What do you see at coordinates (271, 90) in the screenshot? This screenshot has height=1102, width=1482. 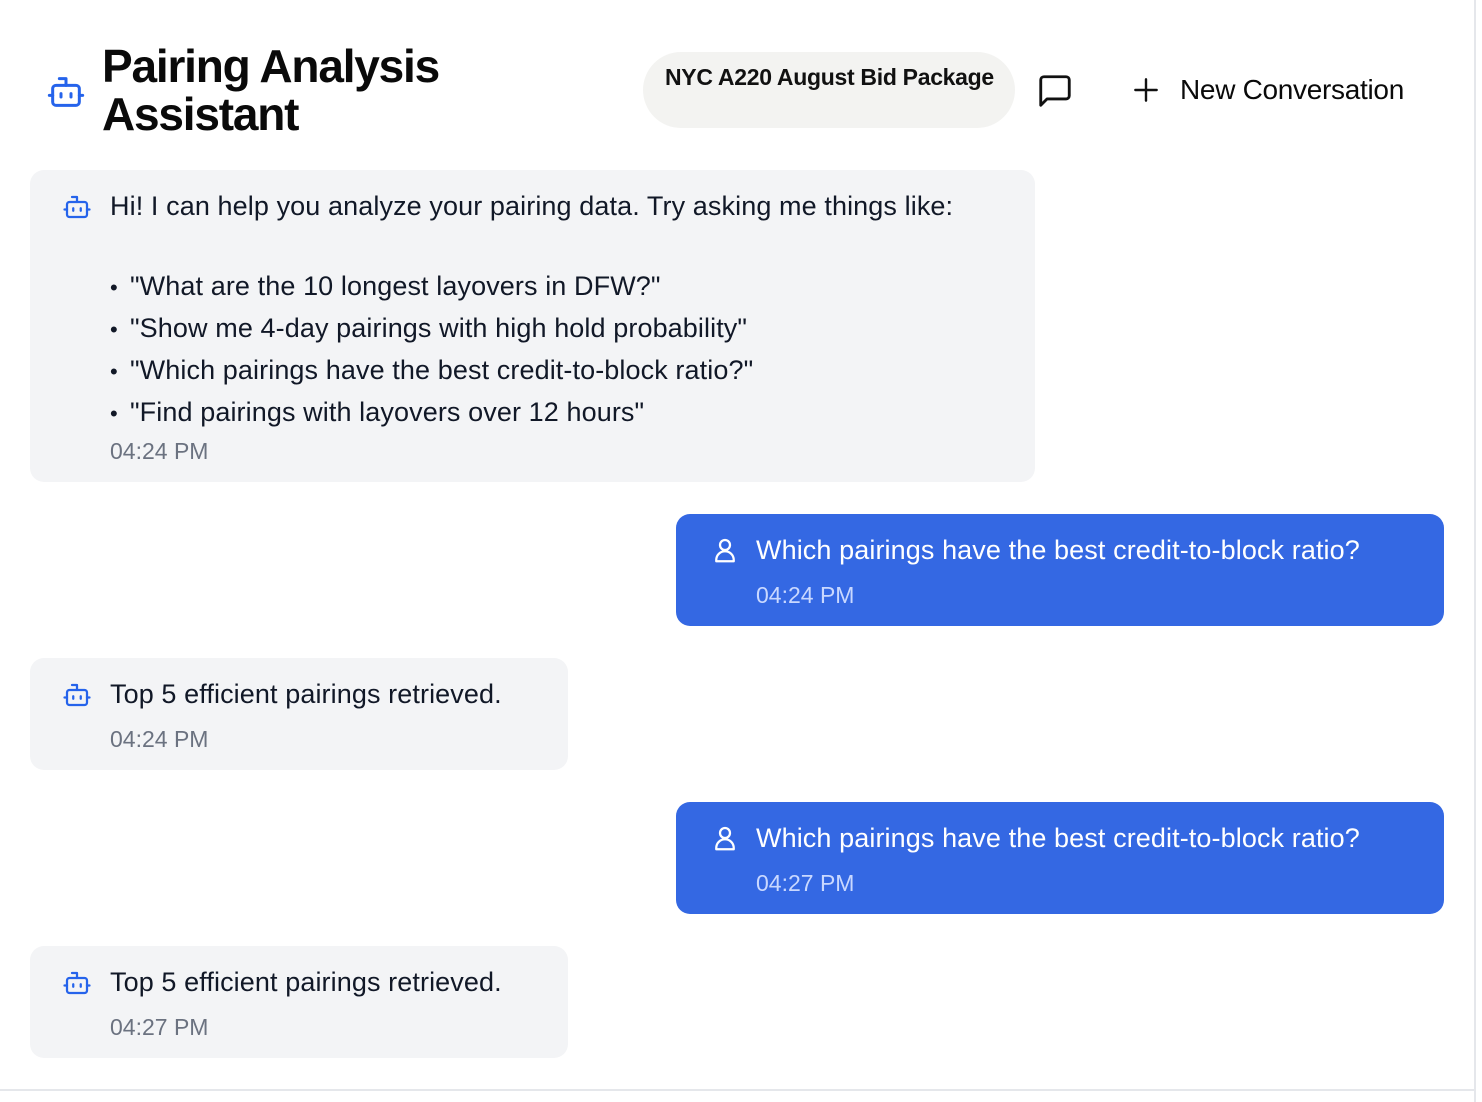 I see `page-title: Pairing Analysis Assistant` at bounding box center [271, 90].